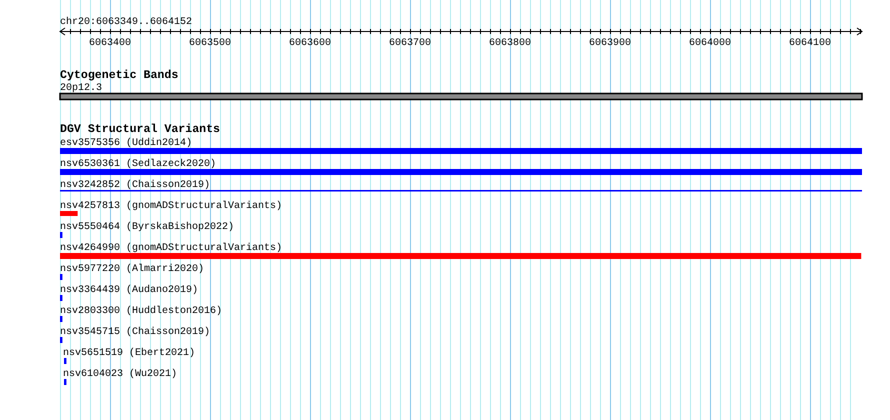 The image size is (890, 420). Describe the element at coordinates (129, 290) in the screenshot. I see `variant-label: nsv3364439 (Audano2019)` at that location.